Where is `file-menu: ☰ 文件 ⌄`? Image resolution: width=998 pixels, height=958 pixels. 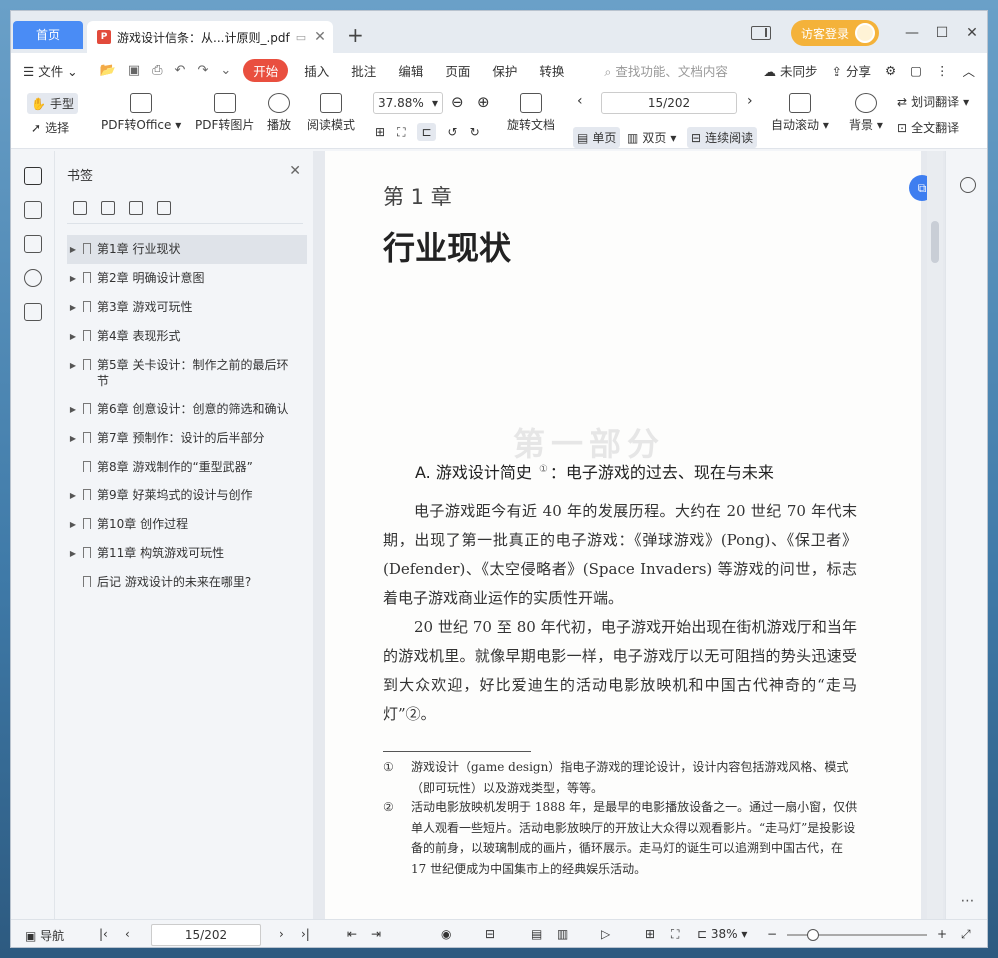
file-menu: ☰ 文件 ⌄ is located at coordinates (50, 70).